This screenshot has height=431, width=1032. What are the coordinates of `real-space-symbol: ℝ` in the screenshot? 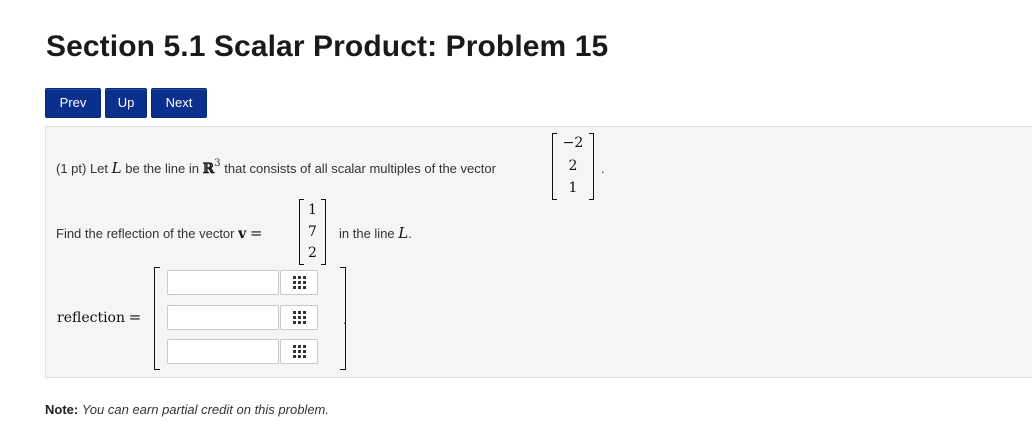 It's located at (208, 169).